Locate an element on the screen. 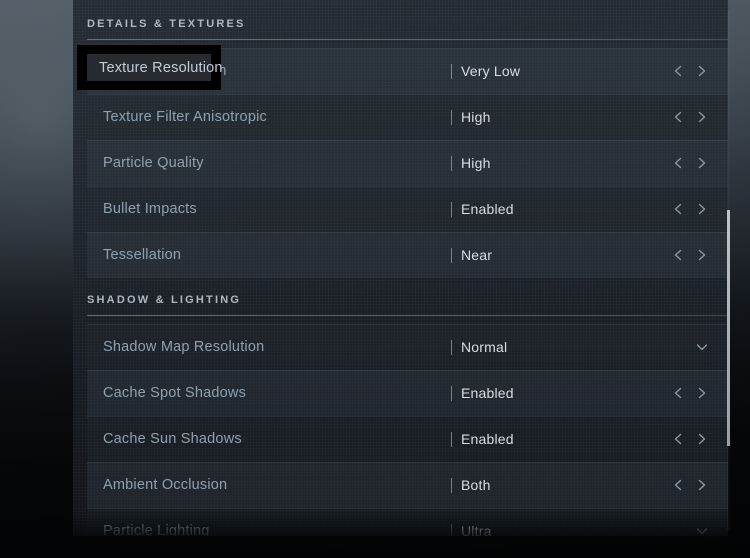 The image size is (750, 558). setting-row: Particle Lighting Ultra is located at coordinates (407, 522).